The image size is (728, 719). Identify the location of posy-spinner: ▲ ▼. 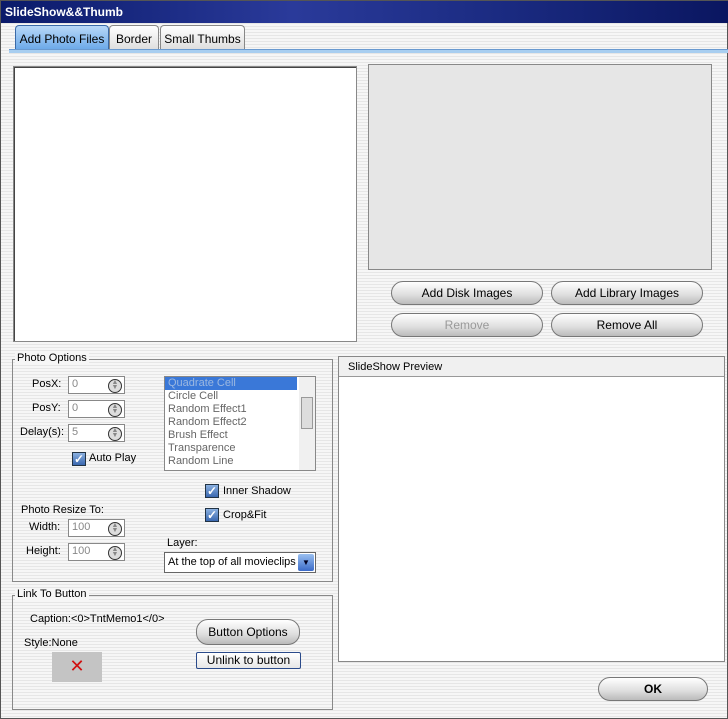
(115, 410).